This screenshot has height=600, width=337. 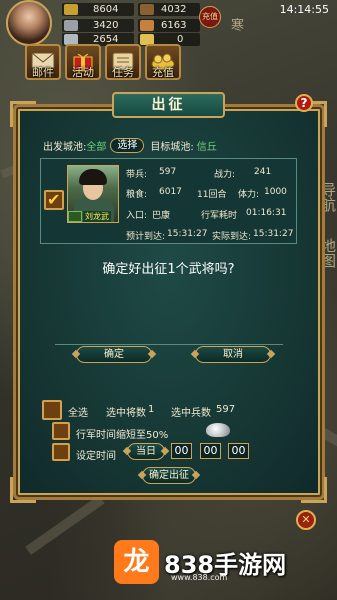 What do you see at coordinates (161, 216) in the screenshot?
I see `entry-value: 巴康` at bounding box center [161, 216].